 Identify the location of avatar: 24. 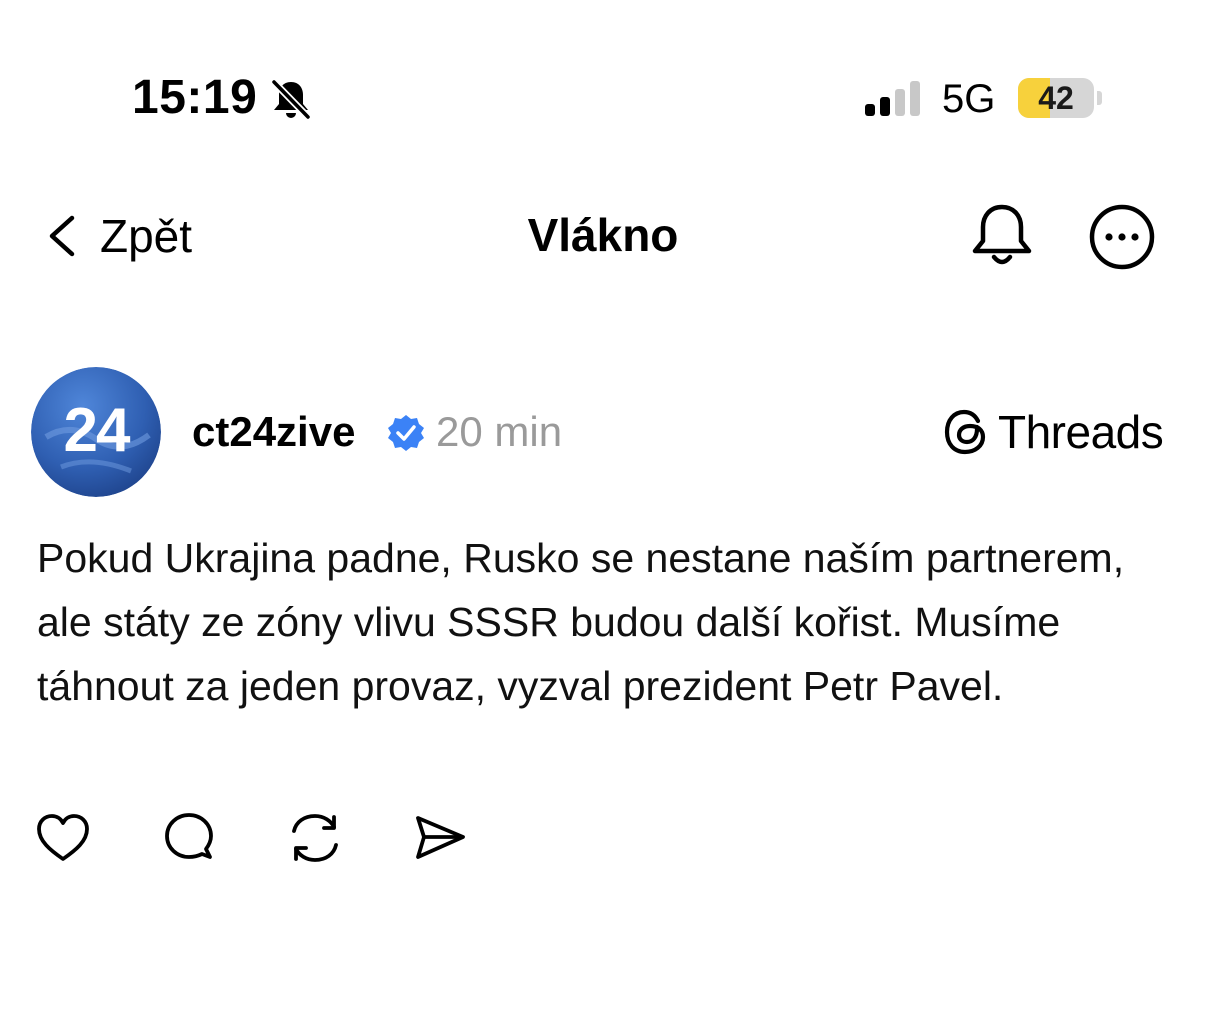
(96, 432).